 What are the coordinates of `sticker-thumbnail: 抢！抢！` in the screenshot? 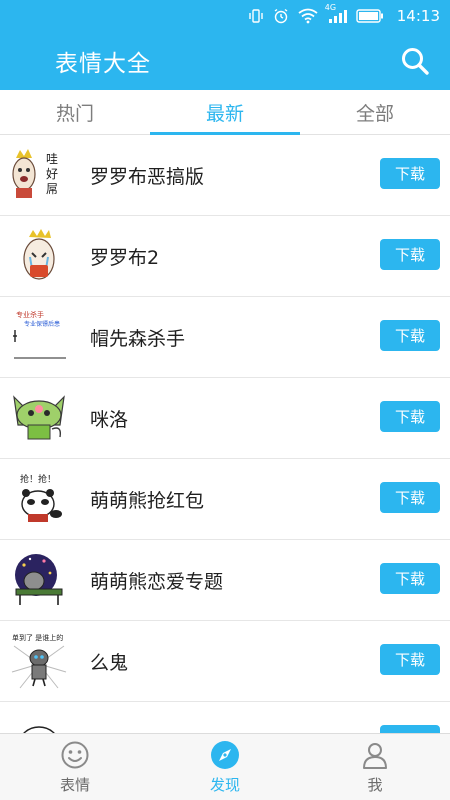 It's located at (39, 499).